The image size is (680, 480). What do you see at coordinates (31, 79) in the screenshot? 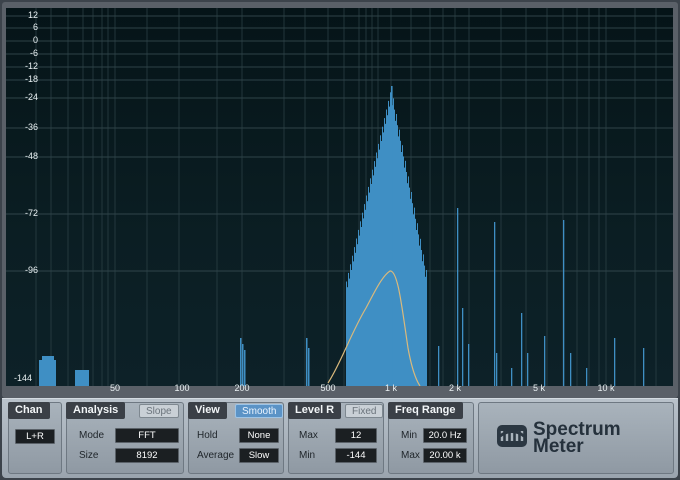
I see `y-label-m18: -18` at bounding box center [31, 79].